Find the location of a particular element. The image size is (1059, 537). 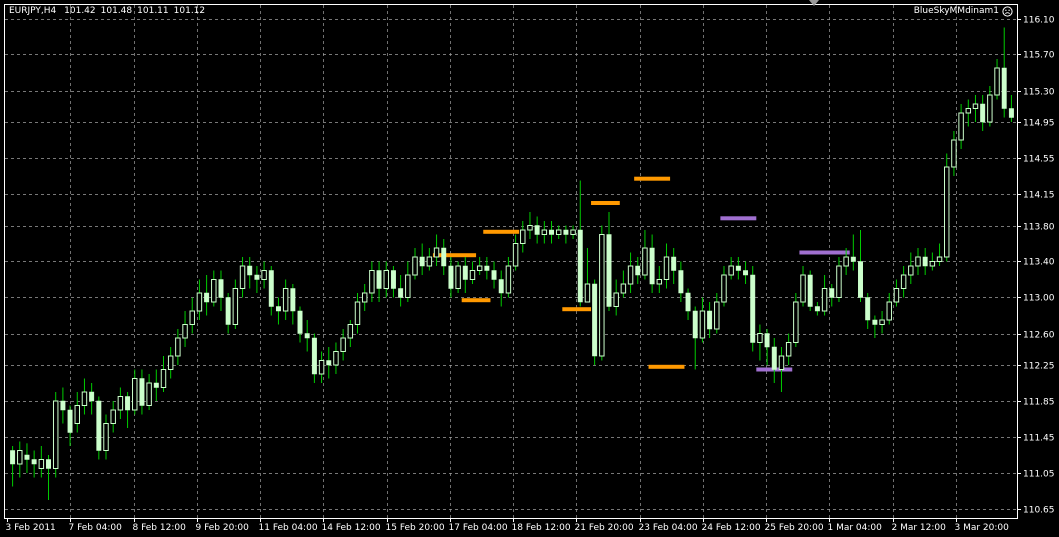

y-tick-label: 113.00 is located at coordinates (1039, 299).